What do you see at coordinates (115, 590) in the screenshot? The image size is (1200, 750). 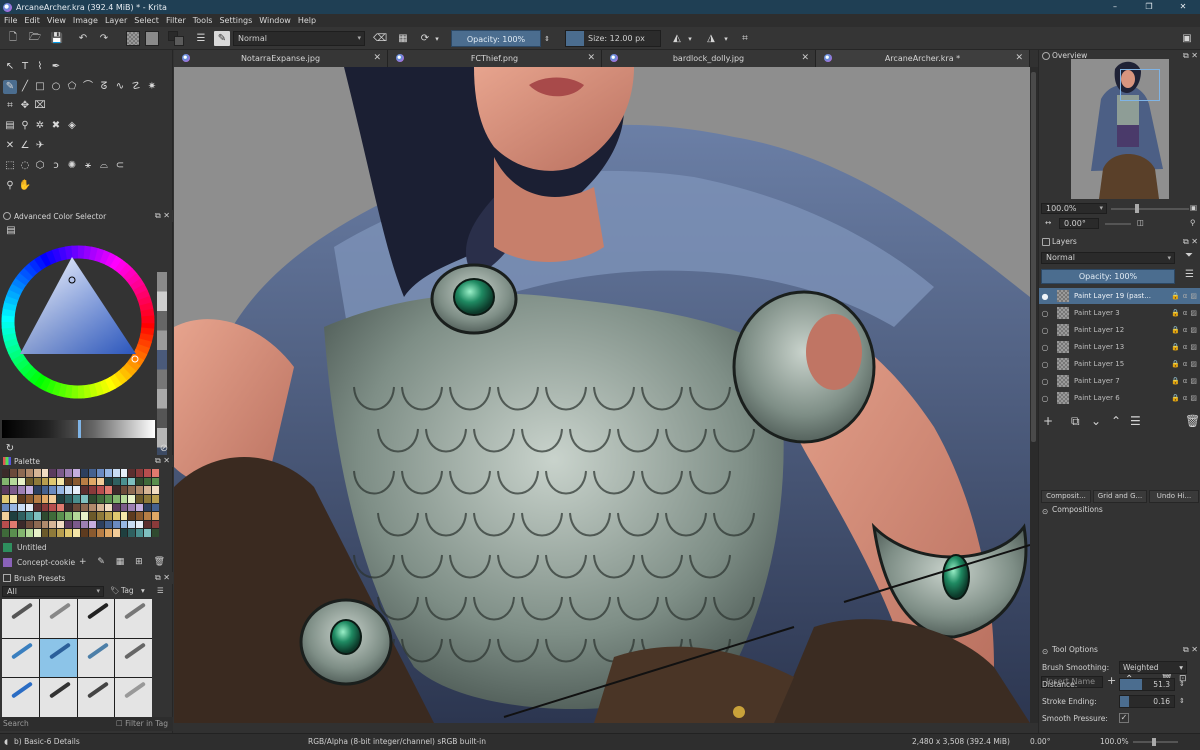 I see `tag-icon: 🏷` at bounding box center [115, 590].